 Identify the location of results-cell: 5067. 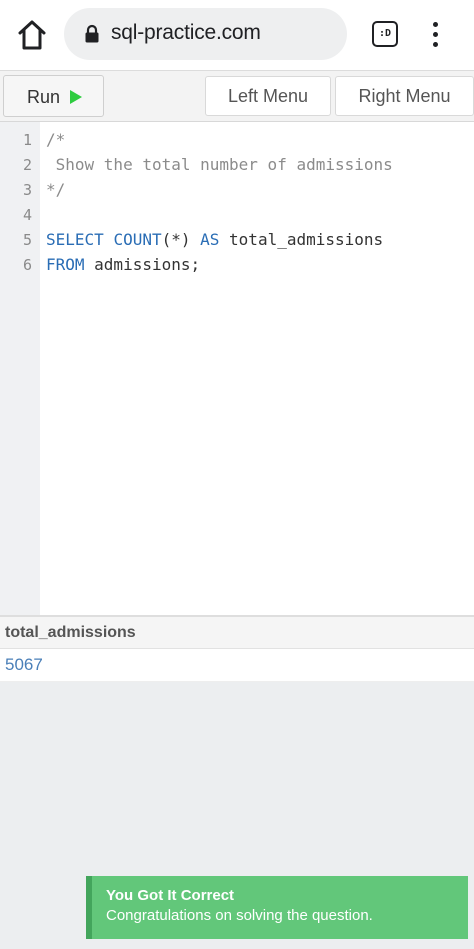
(24, 664).